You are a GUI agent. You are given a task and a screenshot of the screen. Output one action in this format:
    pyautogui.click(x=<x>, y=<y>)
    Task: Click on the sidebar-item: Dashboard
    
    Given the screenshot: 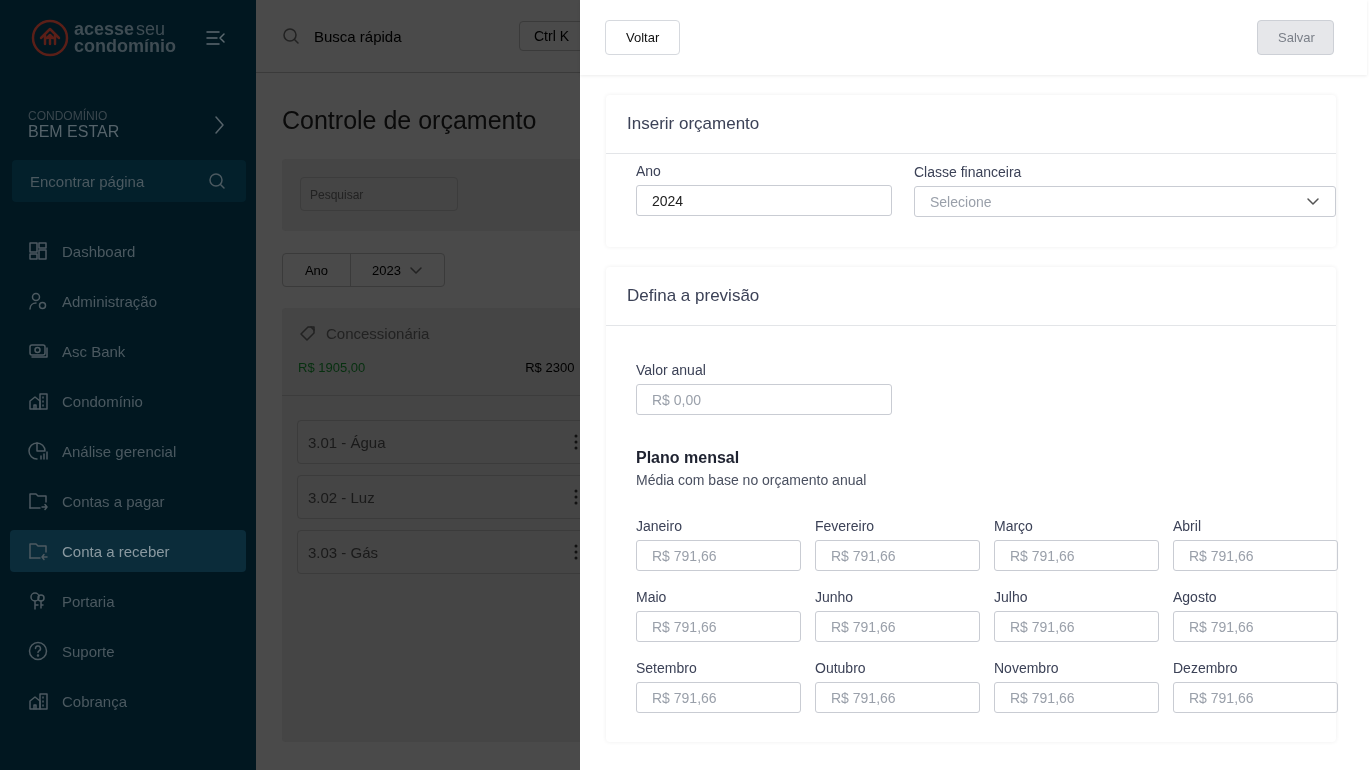 What is the action you would take?
    pyautogui.click(x=128, y=251)
    